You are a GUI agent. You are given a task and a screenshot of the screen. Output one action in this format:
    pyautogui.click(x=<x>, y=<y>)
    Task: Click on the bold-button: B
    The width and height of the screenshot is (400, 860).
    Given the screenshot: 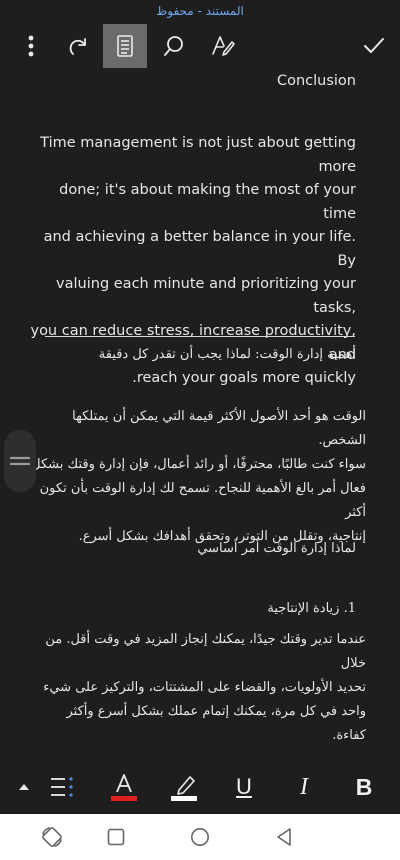 What is the action you would take?
    pyautogui.click(x=364, y=787)
    